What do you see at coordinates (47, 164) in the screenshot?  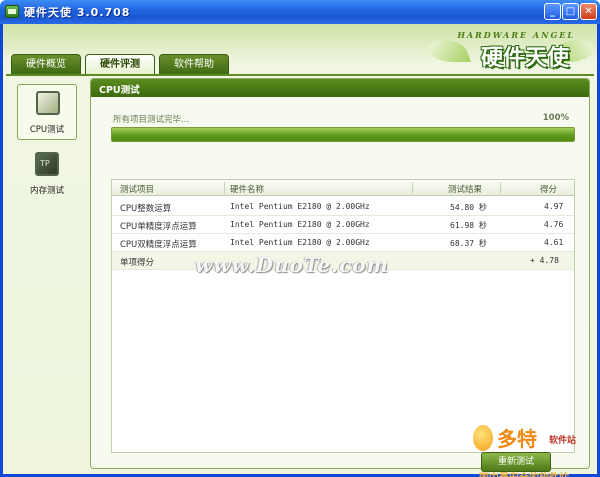 I see `memory-chip-icon` at bounding box center [47, 164].